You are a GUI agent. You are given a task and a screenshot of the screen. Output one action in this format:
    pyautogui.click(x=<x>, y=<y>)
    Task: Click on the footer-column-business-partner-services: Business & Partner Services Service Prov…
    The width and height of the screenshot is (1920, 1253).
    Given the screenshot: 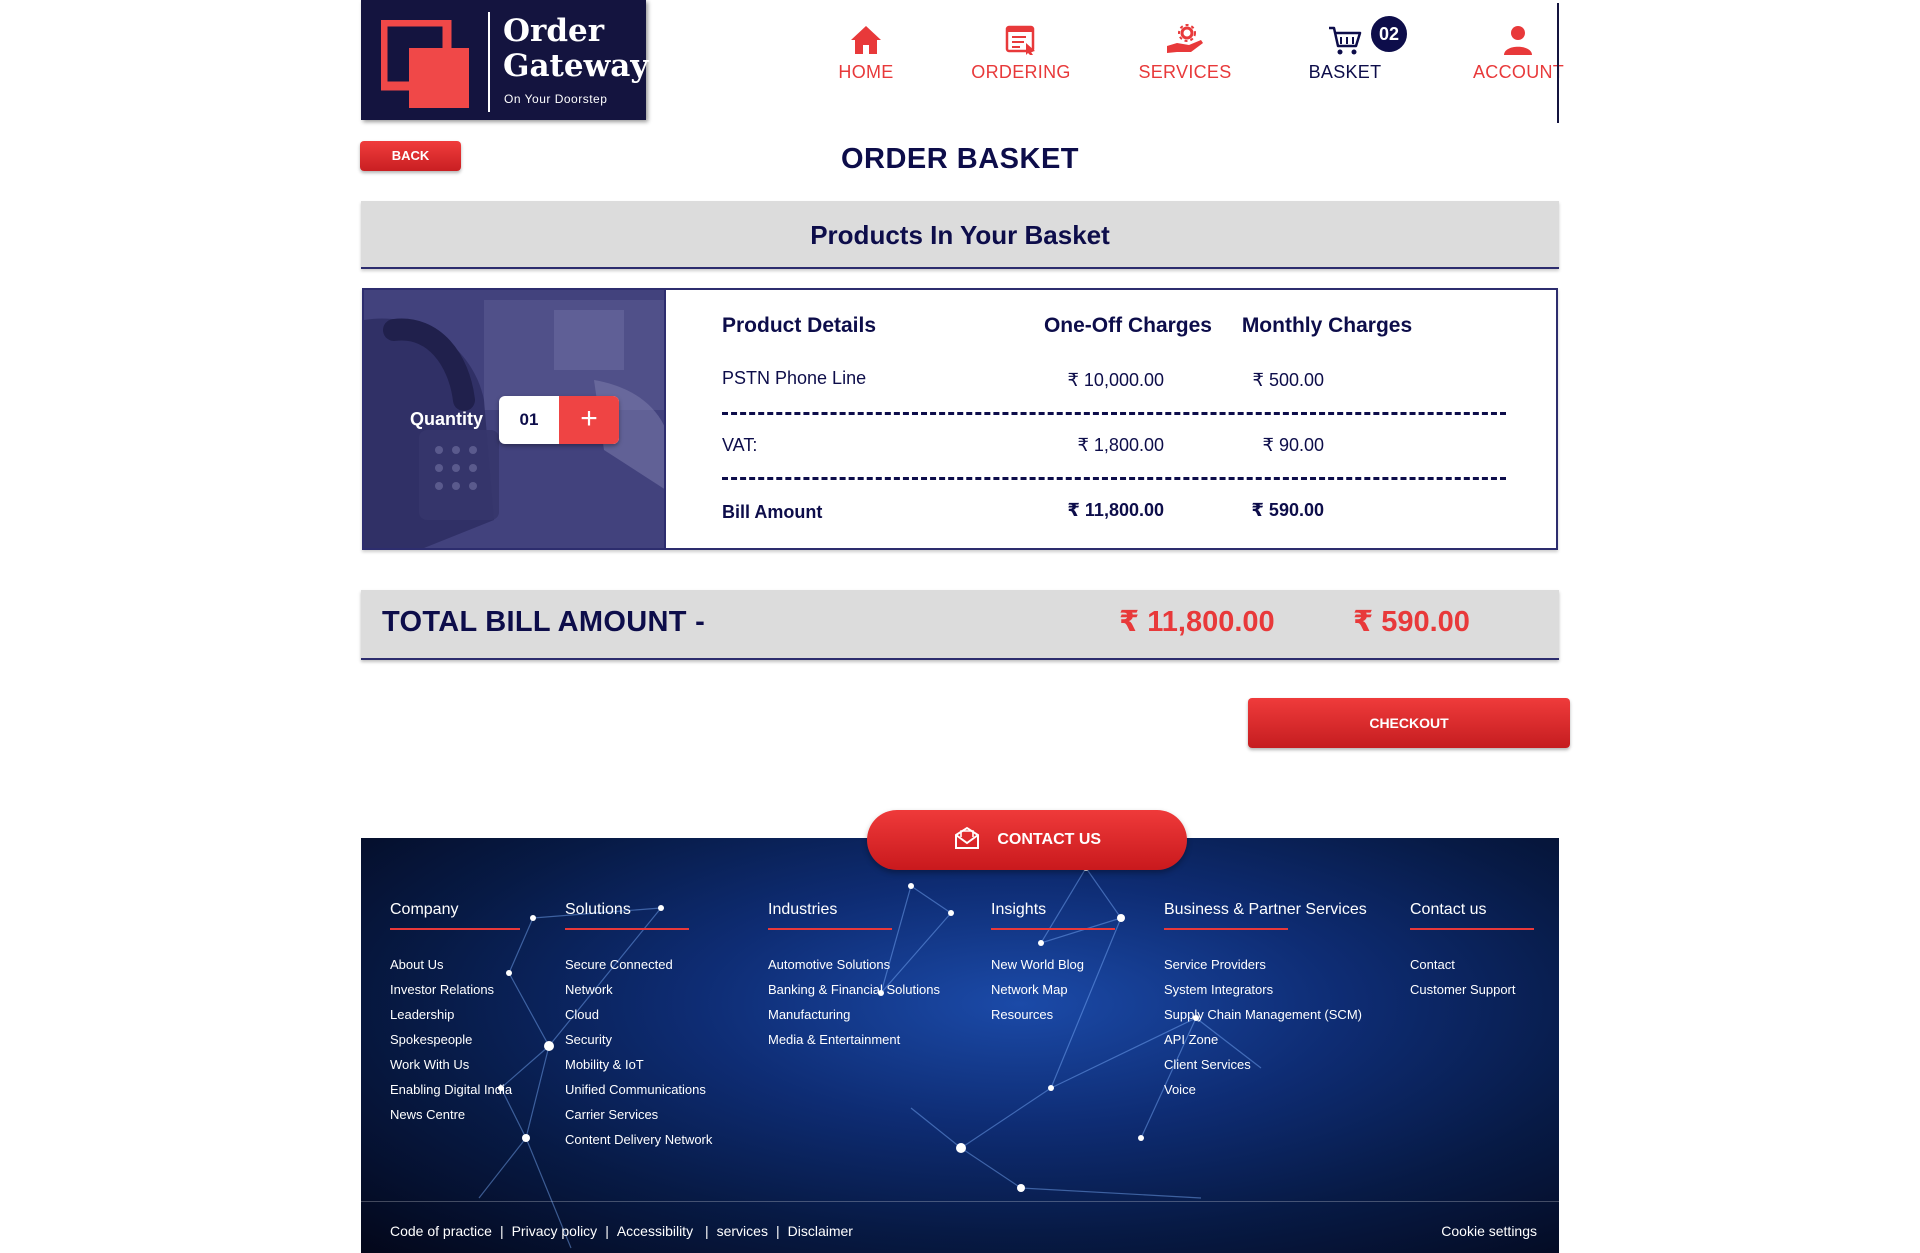 What is the action you would take?
    pyautogui.click(x=1265, y=1001)
    